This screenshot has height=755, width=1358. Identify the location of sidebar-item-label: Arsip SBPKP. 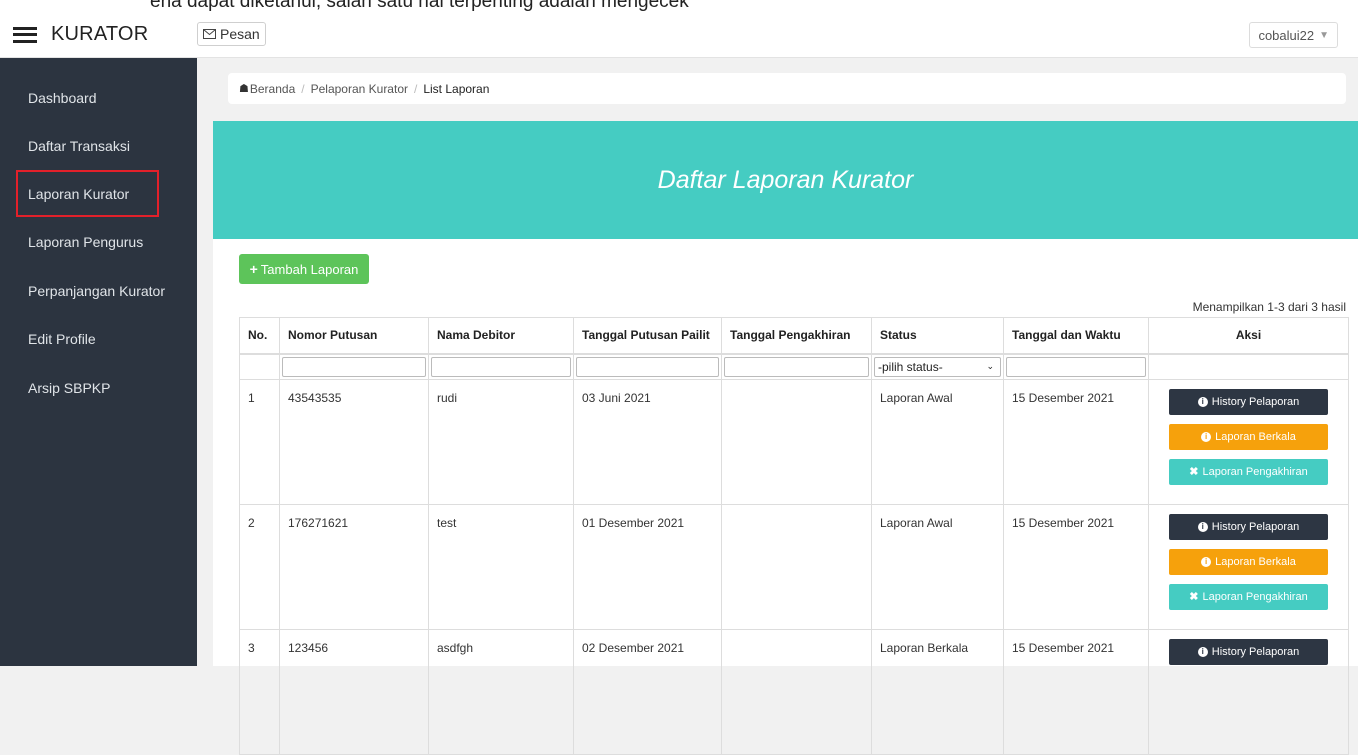
(69, 388).